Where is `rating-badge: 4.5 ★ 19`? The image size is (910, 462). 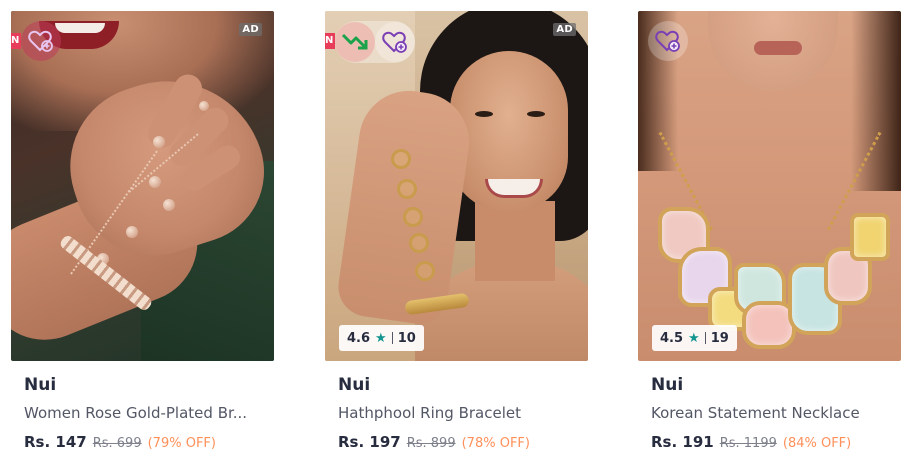
rating-badge: 4.5 ★ 19 is located at coordinates (694, 338).